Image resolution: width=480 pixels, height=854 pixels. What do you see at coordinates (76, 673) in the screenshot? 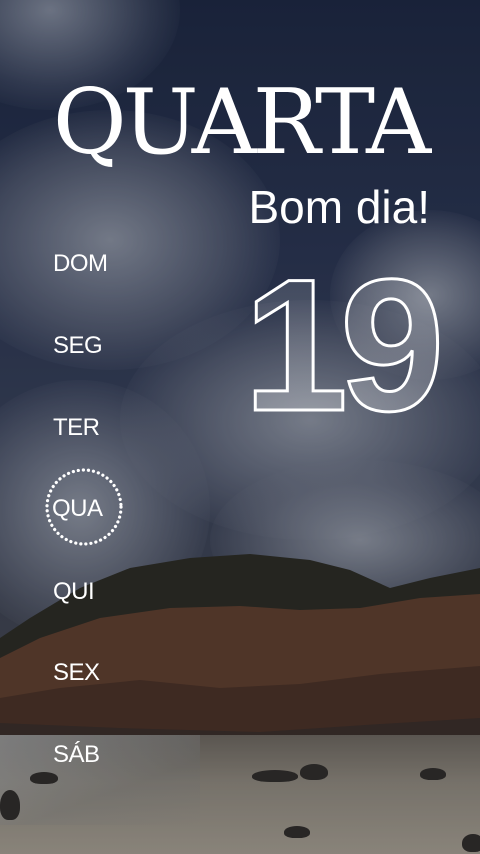
I see `day-item-sex: SEX` at bounding box center [76, 673].